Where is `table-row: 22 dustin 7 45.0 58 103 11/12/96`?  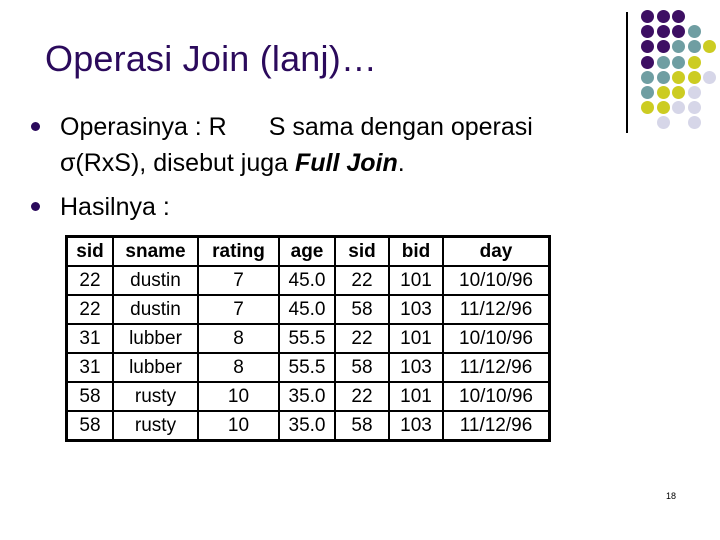
table-row: 22 dustin 7 45.0 58 103 11/12/96 is located at coordinates (308, 309).